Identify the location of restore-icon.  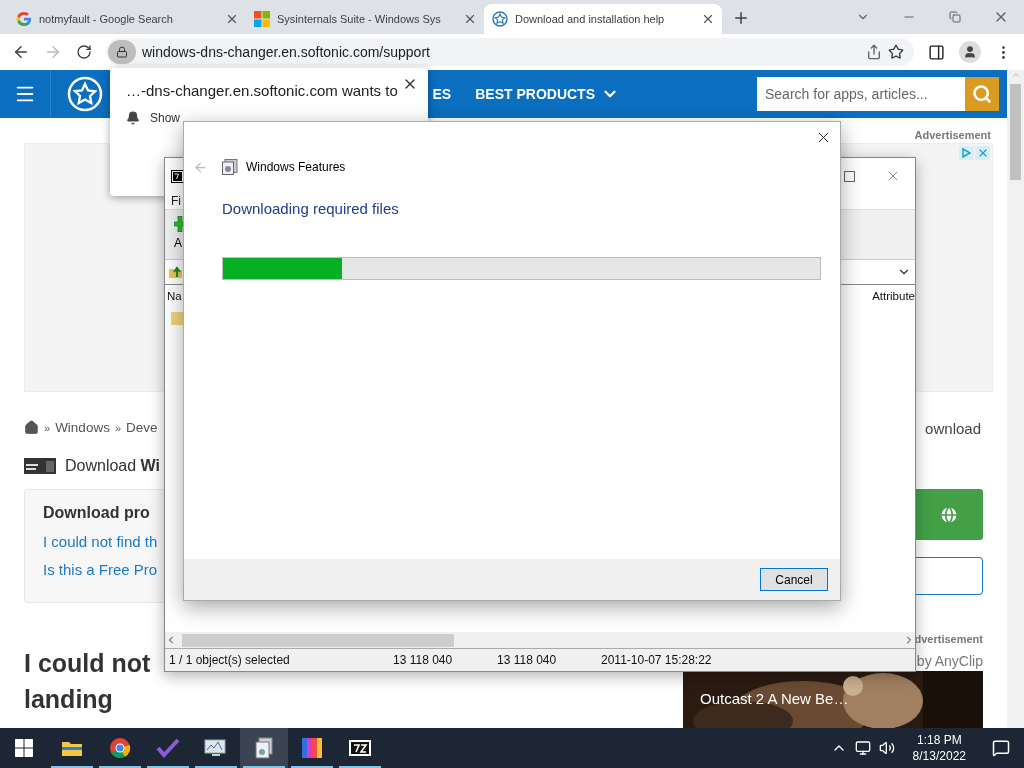
(955, 17).